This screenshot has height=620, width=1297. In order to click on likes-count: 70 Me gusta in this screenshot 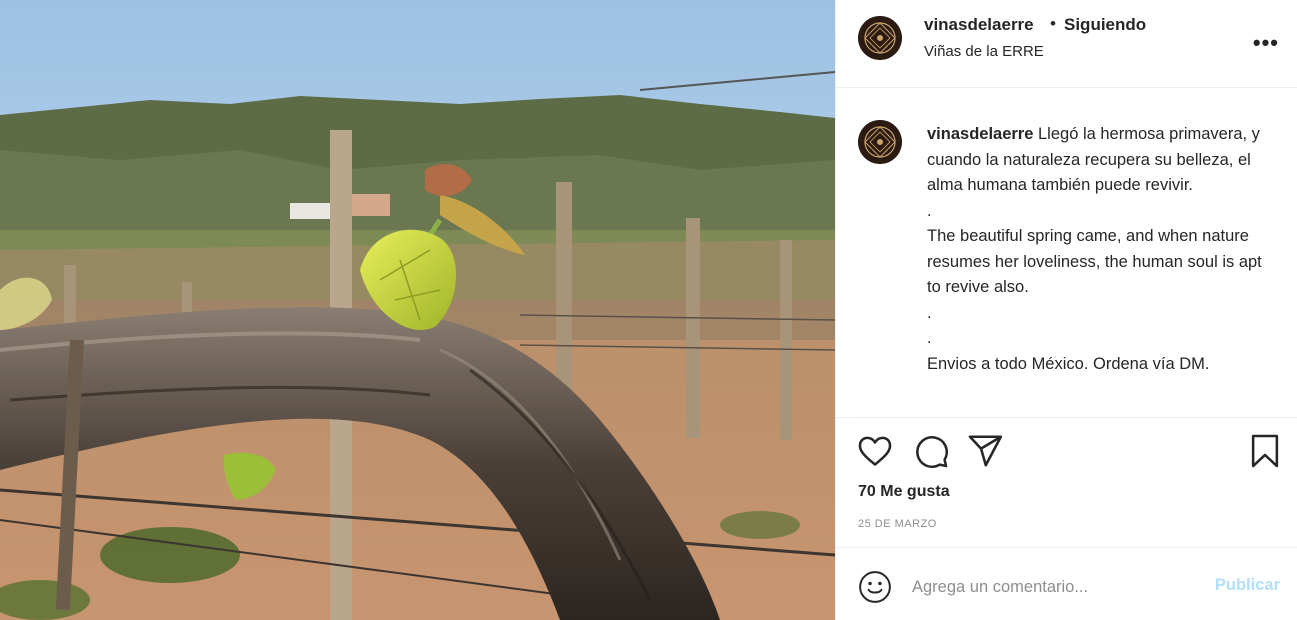, I will do `click(904, 492)`.